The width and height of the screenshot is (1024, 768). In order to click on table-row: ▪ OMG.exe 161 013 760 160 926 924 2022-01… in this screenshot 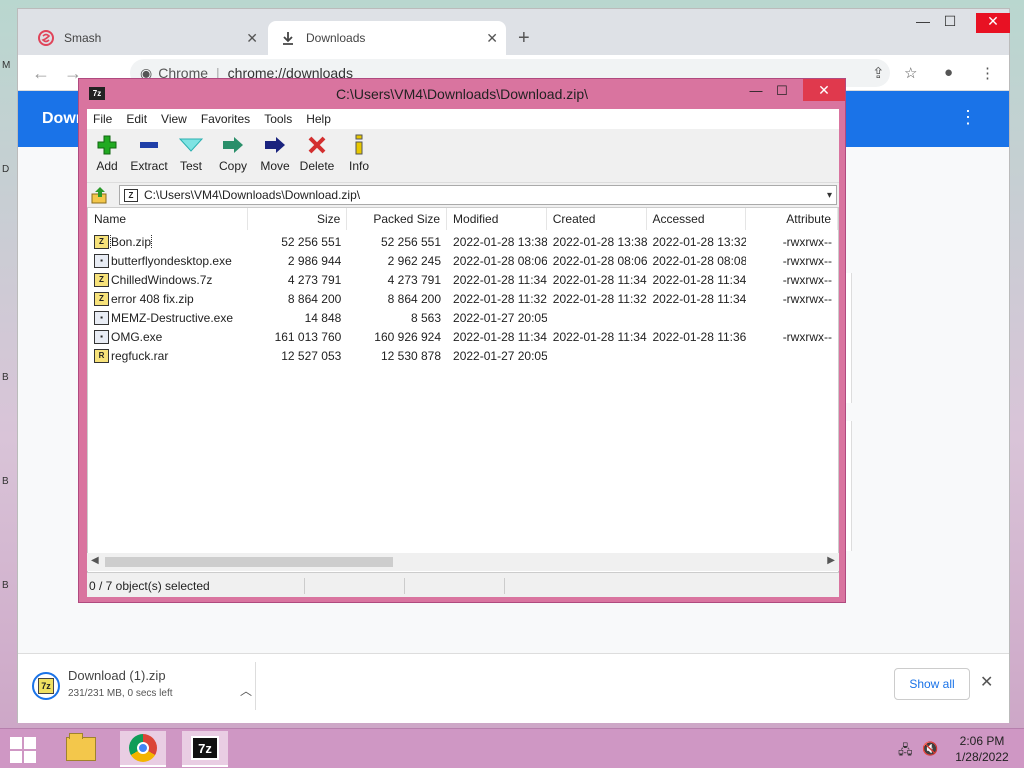, I will do `click(463, 336)`.